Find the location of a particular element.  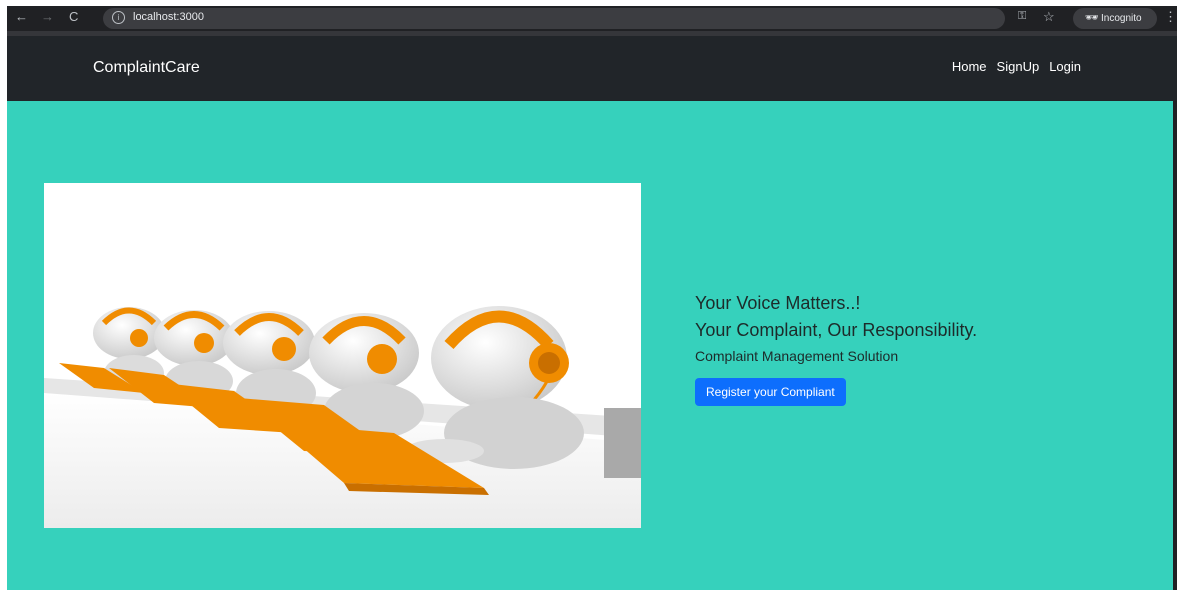

window-edge is located at coordinates (1175, 345).